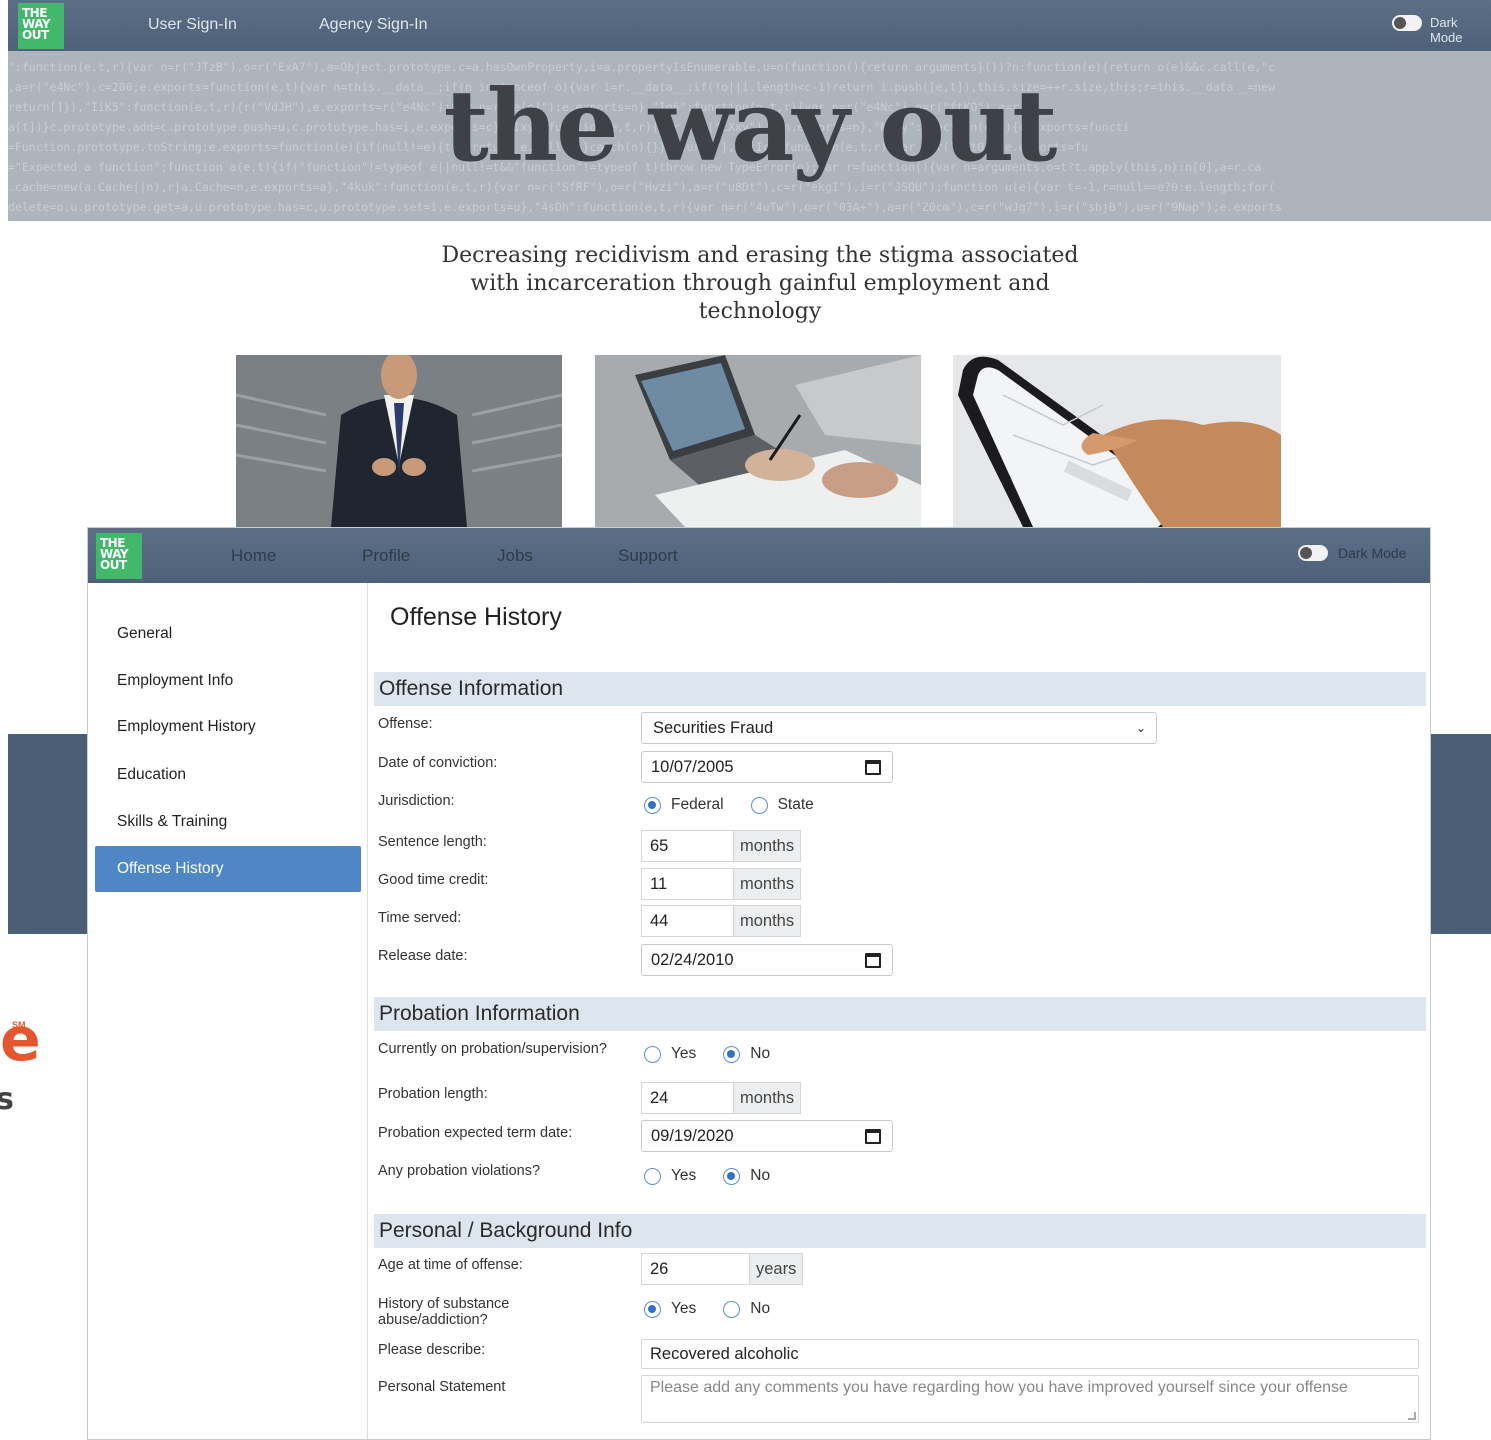 This screenshot has width=1491, height=1440. Describe the element at coordinates (1407, 23) in the screenshot. I see `landing-dark-mode-toggle` at that location.